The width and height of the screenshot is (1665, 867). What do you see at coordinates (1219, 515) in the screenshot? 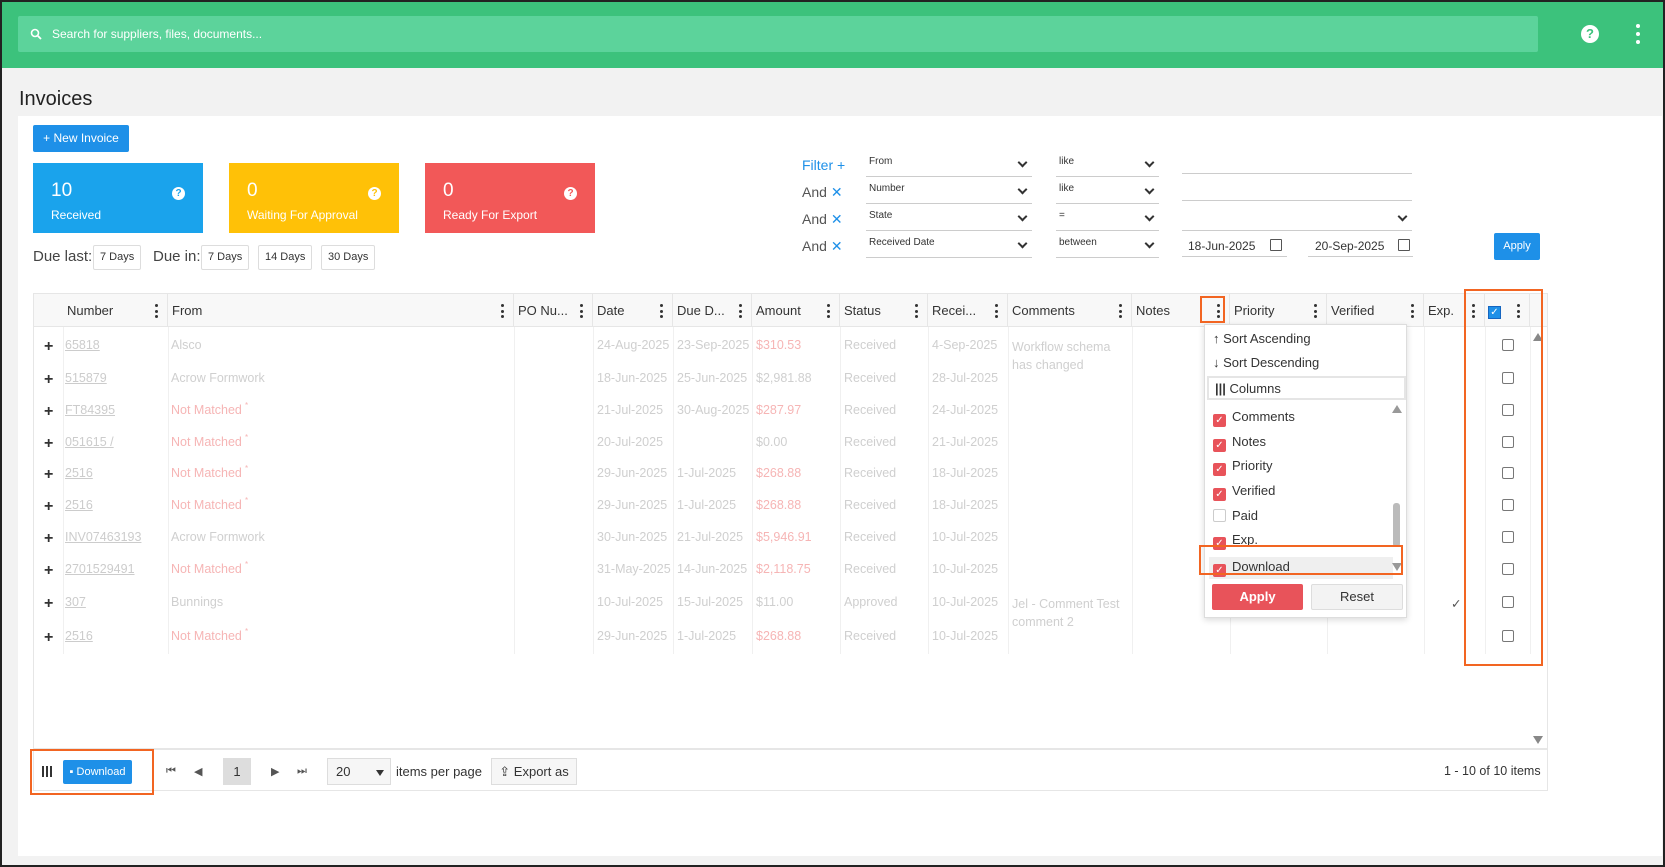
I see `checkbox-unchecked` at bounding box center [1219, 515].